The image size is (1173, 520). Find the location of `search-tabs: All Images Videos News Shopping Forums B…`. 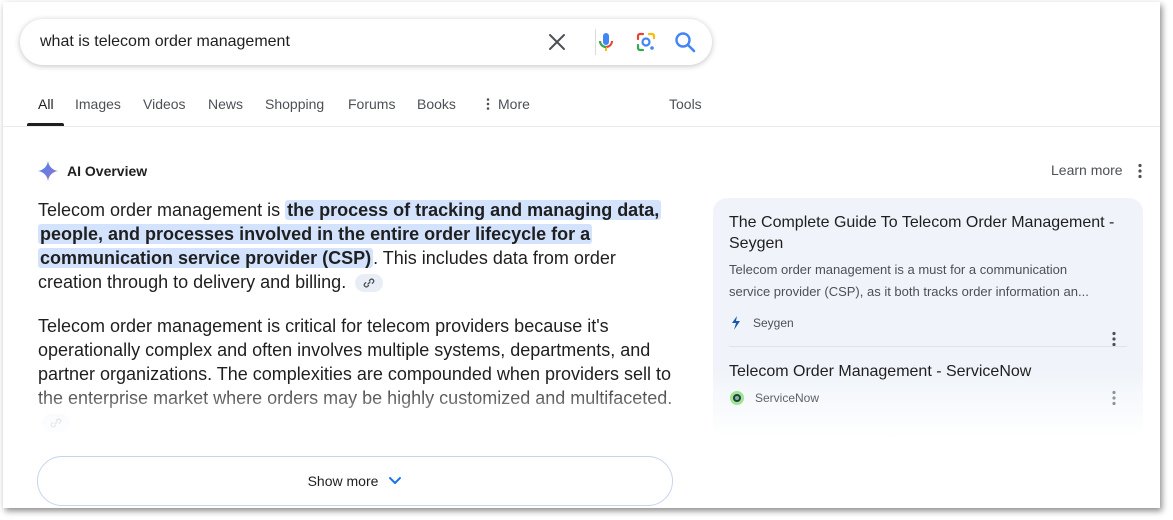

search-tabs: All Images Videos News Shopping Forums B… is located at coordinates (581, 107).